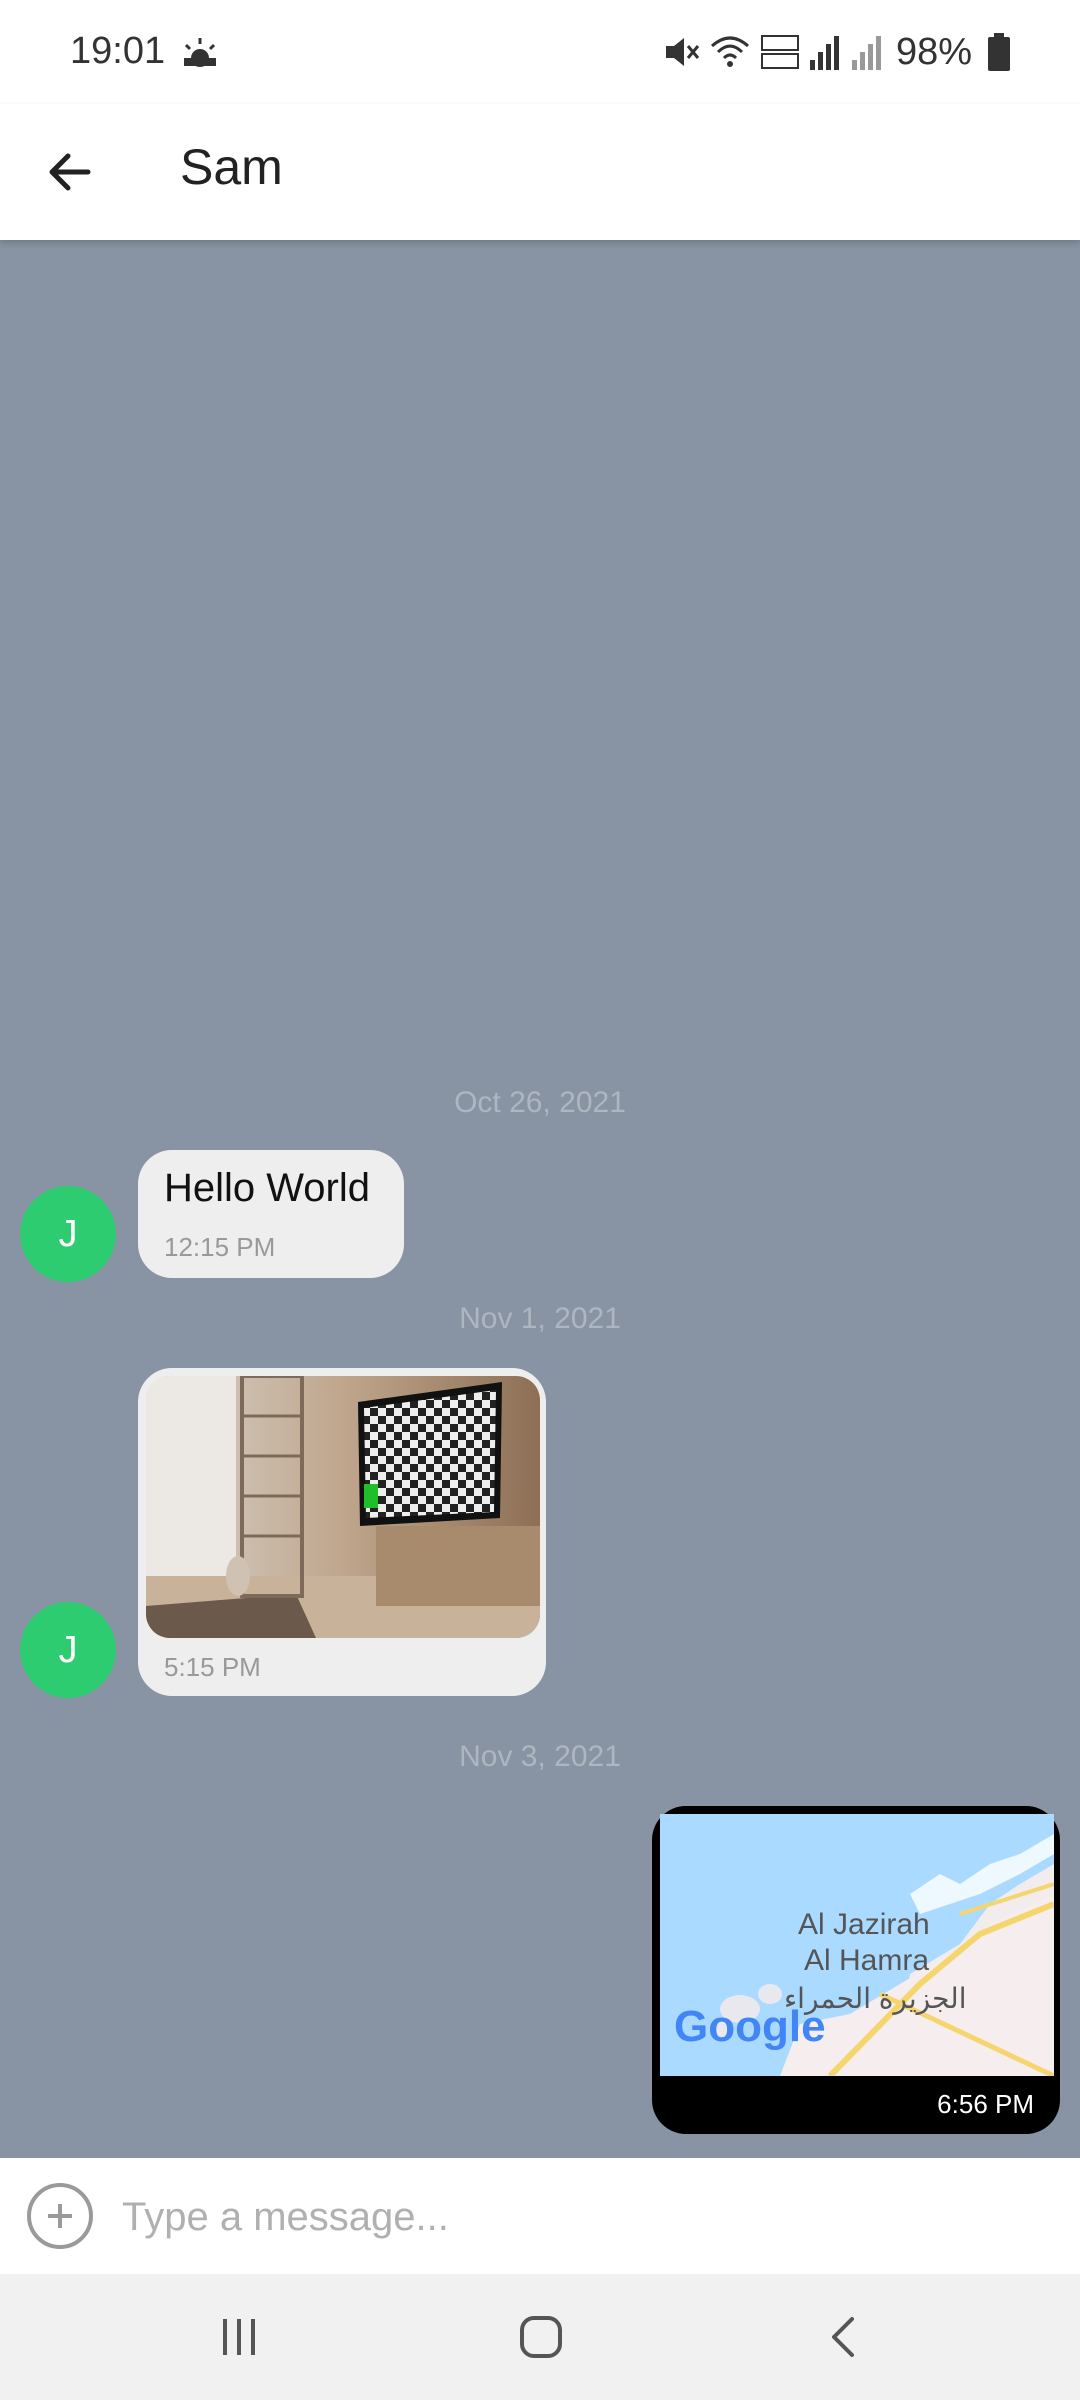 The width and height of the screenshot is (1080, 2400). I want to click on recent-apps-button, so click(239, 2337).